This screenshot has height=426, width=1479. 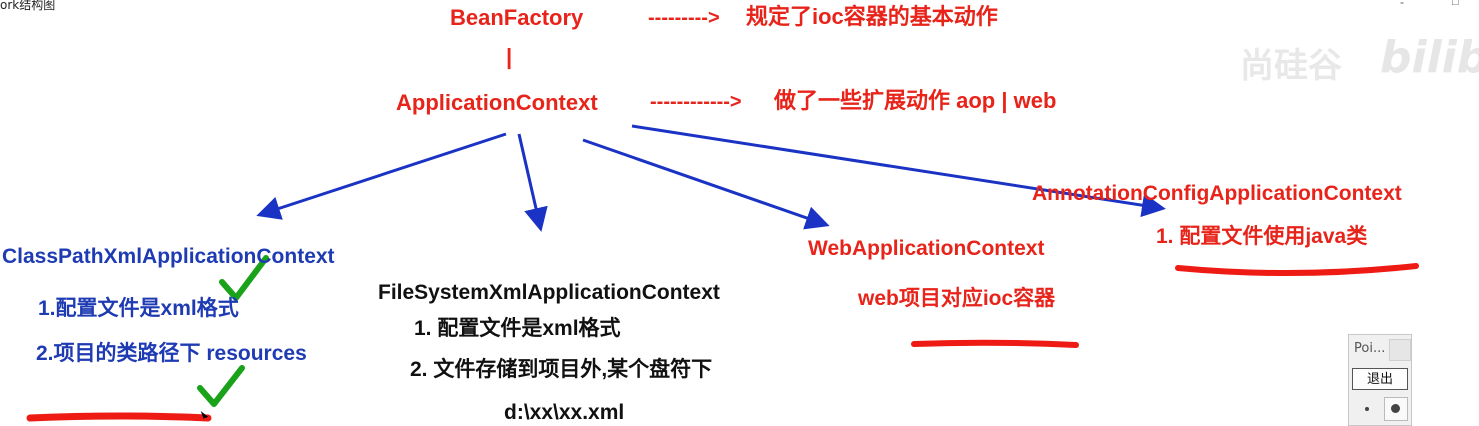 I want to click on application-context-desc: 做了一些扩展动作 aop | web, so click(x=915, y=100).